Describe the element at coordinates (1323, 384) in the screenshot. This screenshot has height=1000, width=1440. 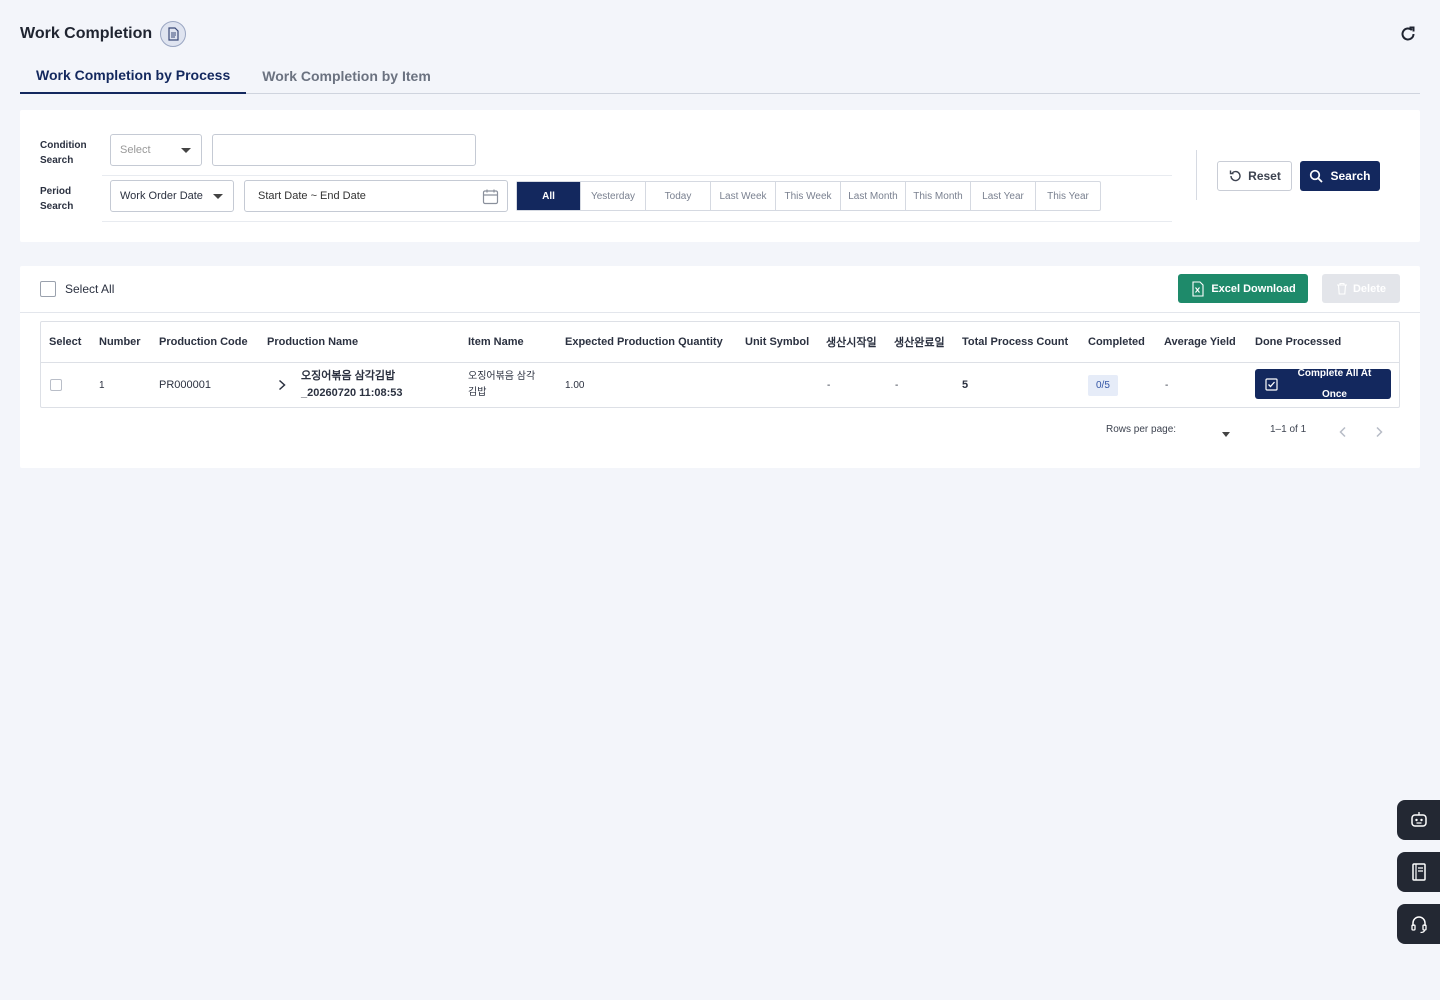
I see `complete-all-button: Complete All At Once` at that location.